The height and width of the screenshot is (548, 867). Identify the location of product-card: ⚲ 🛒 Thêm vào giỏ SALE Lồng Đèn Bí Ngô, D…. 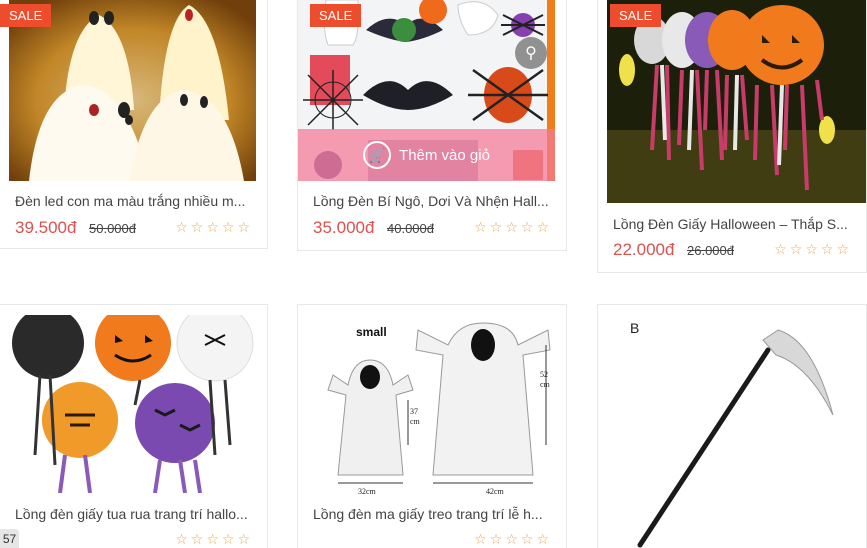
(432, 125).